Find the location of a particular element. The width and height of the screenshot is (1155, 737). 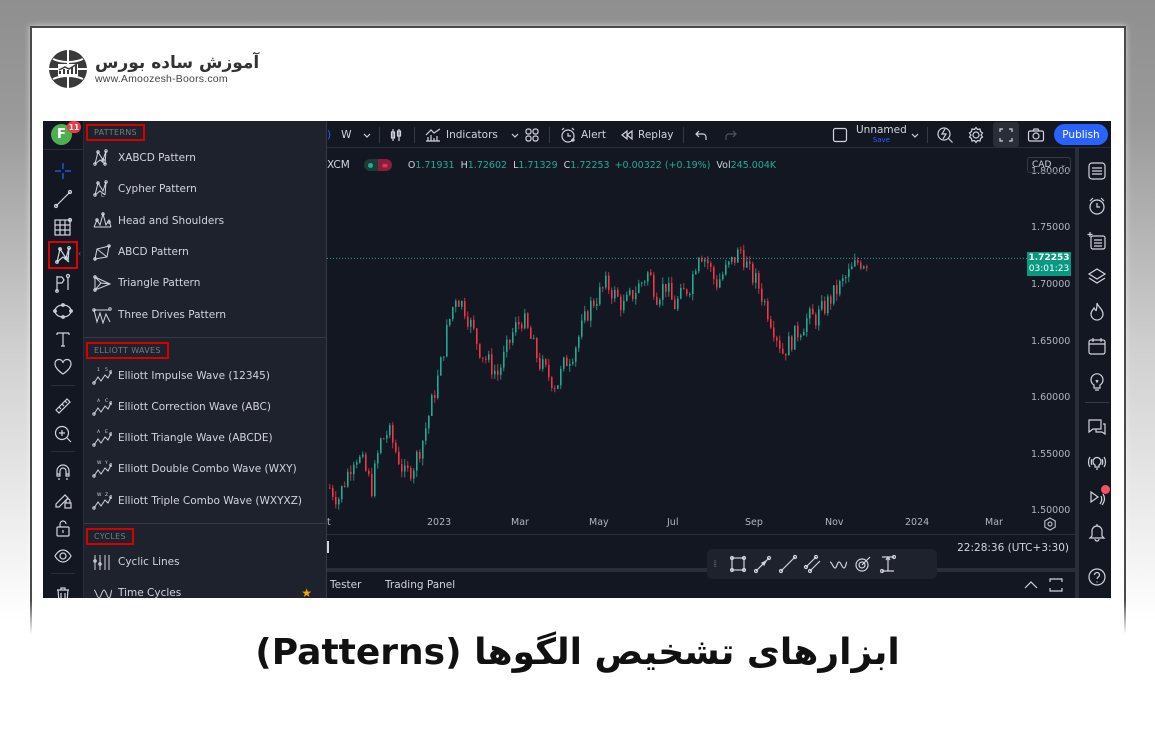

gann-fib-tool is located at coordinates (63, 227).